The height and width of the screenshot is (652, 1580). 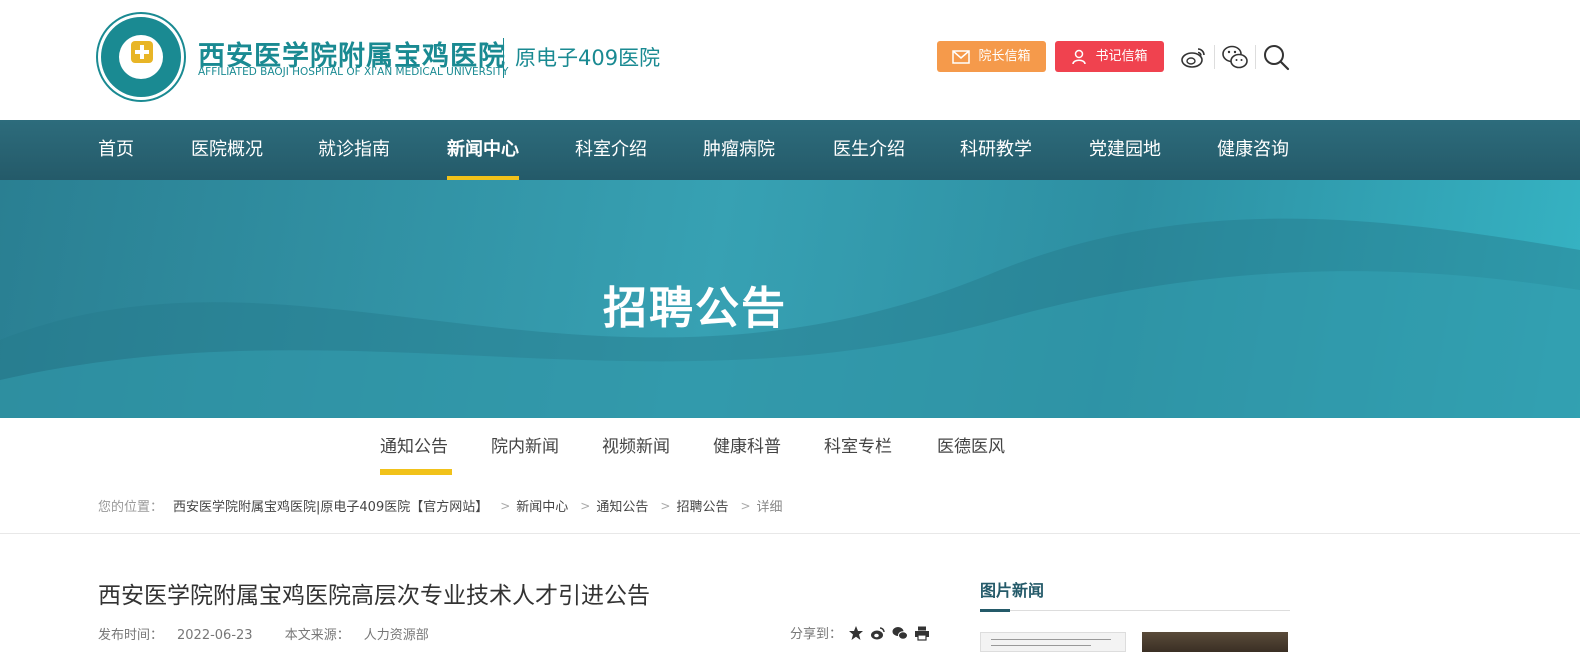 I want to click on nav-item-departments: 科室介绍, so click(x=611, y=150).